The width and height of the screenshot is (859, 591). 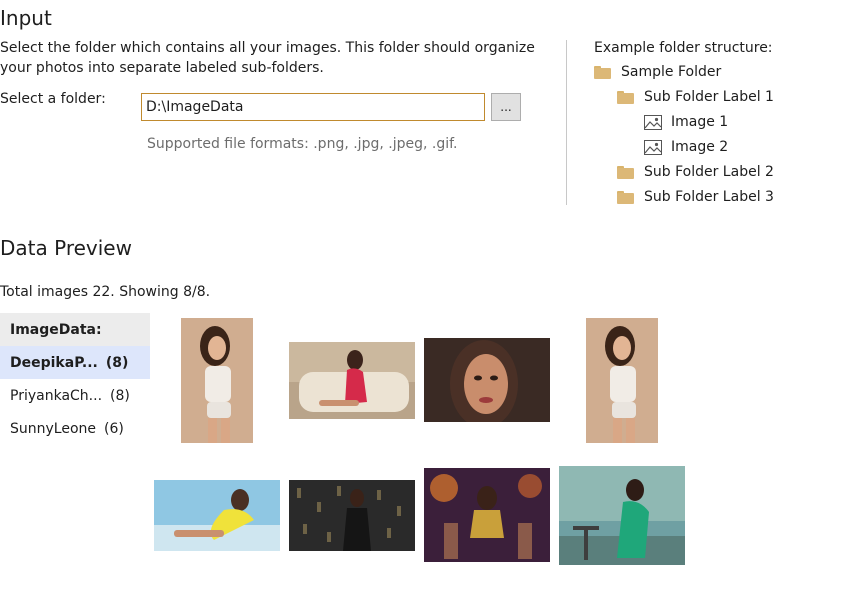 I want to click on tree-item-label: Image 2, so click(x=700, y=147).